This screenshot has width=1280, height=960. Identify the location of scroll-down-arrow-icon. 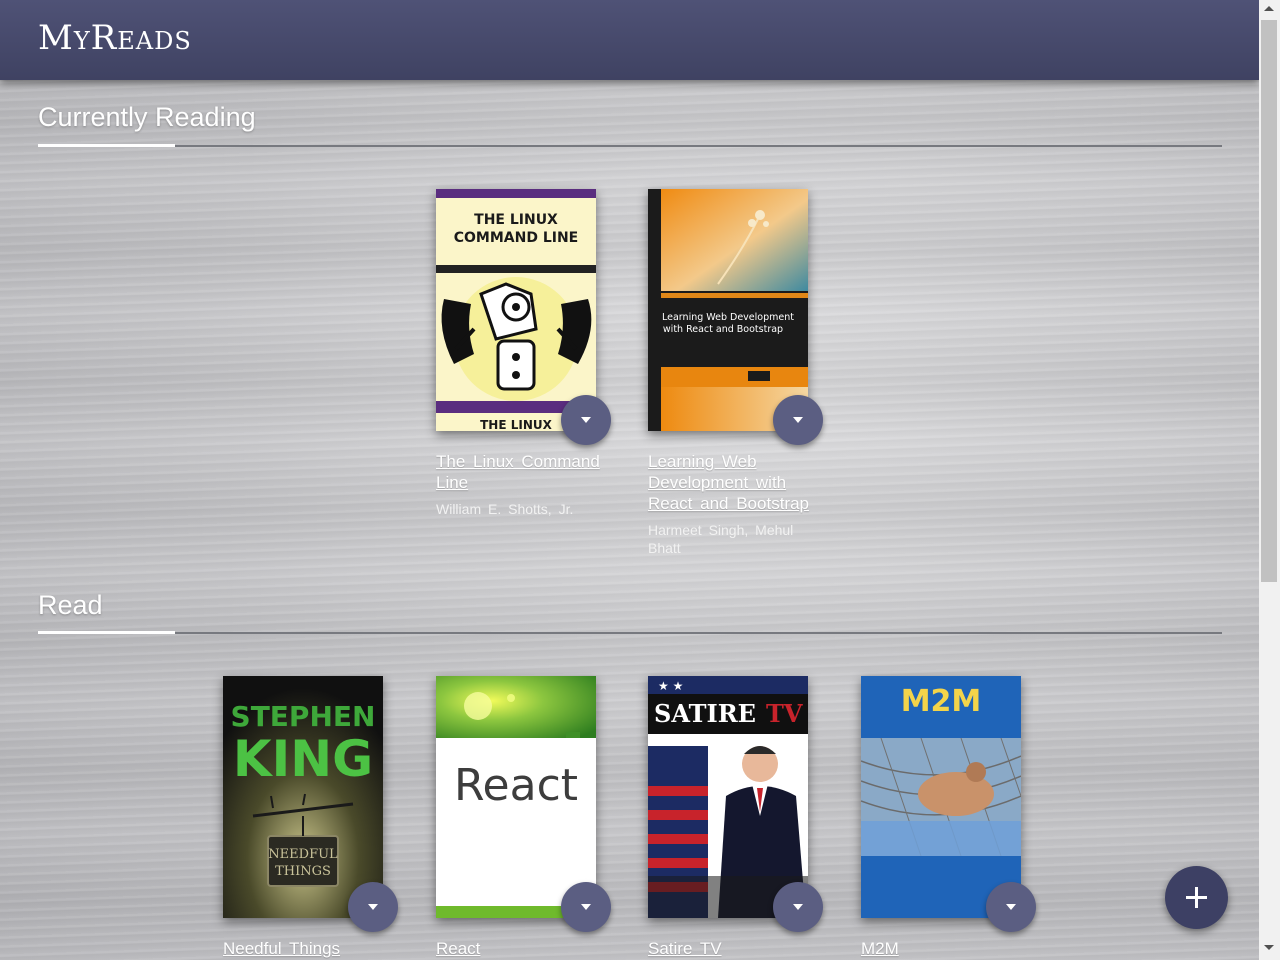
(1269, 947).